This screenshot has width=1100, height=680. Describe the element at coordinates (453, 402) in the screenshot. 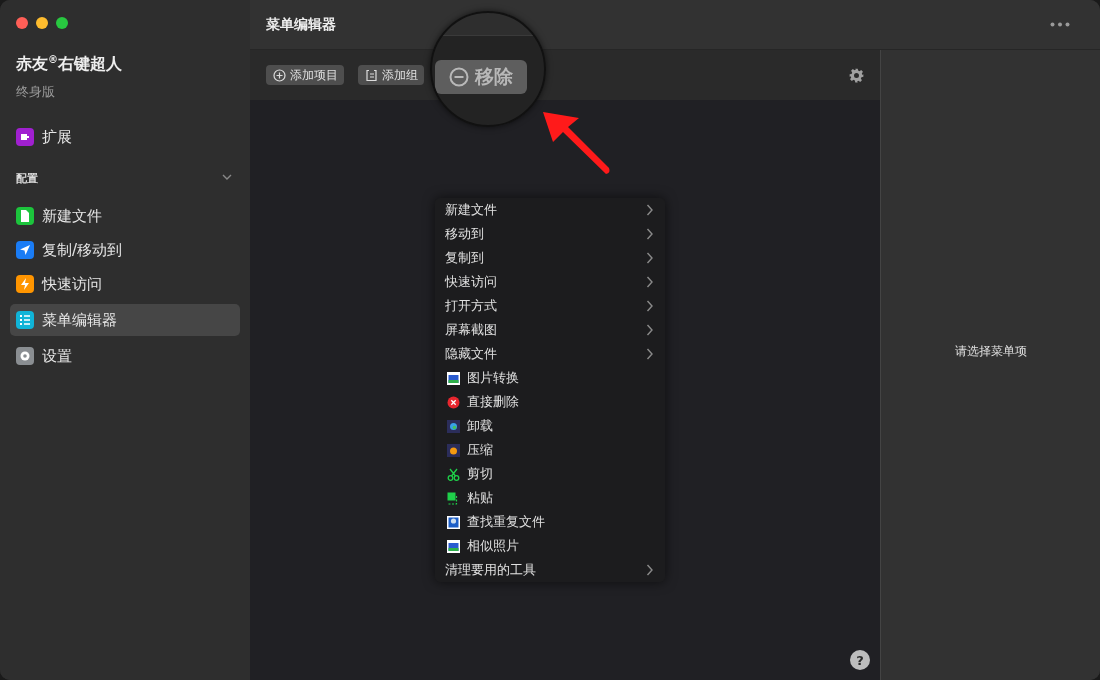

I see `delete-icon` at that location.